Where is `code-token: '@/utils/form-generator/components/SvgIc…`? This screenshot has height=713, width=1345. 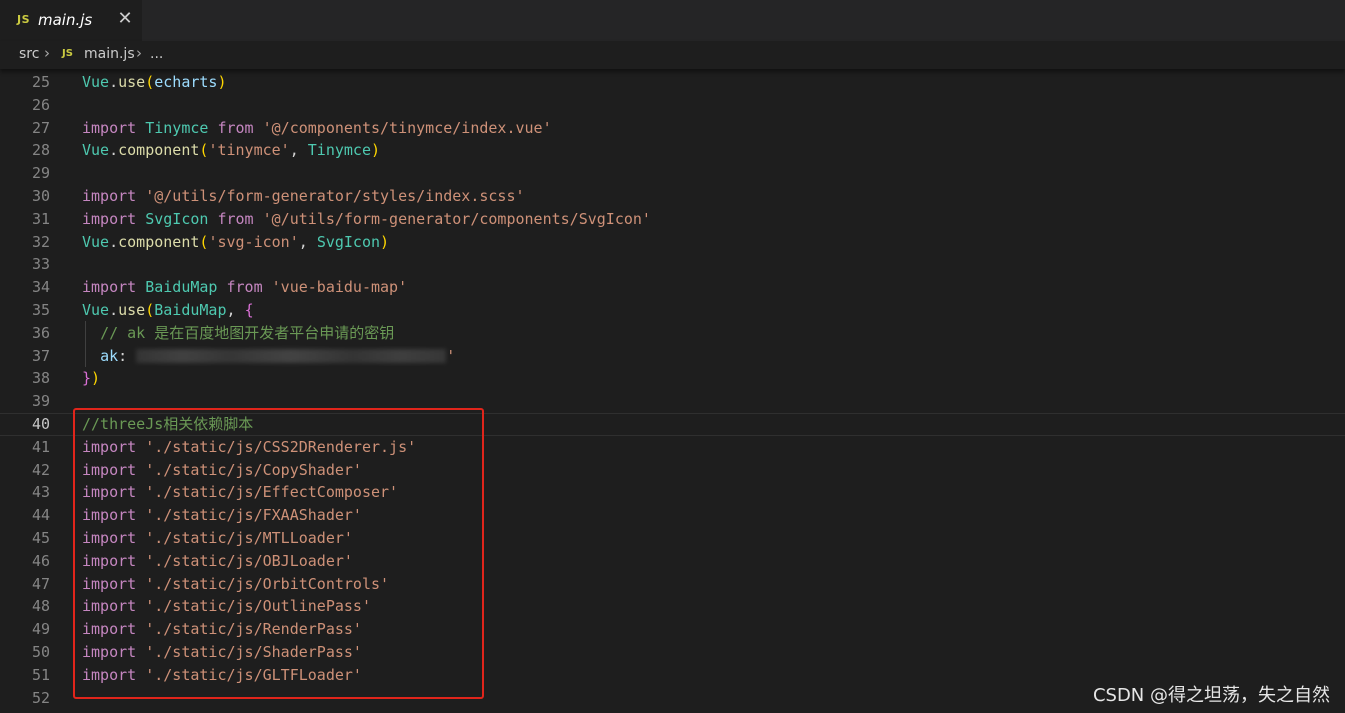 code-token: '@/utils/form-generator/components/SvgIc… is located at coordinates (456, 218).